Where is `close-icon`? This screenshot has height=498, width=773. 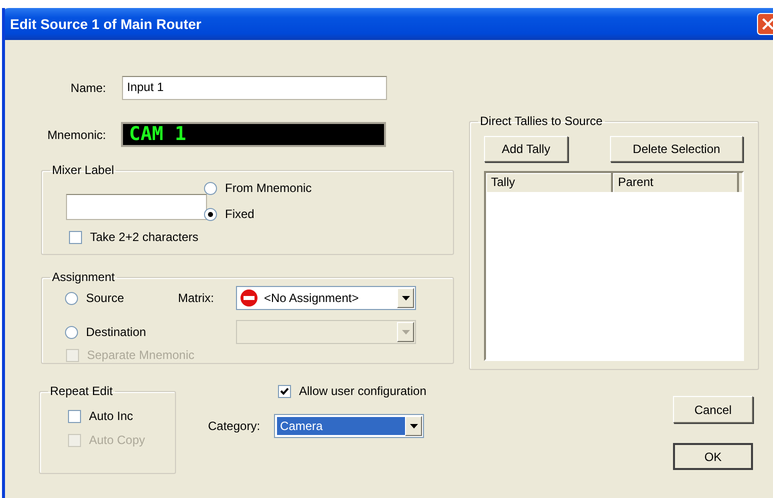 close-icon is located at coordinates (765, 24).